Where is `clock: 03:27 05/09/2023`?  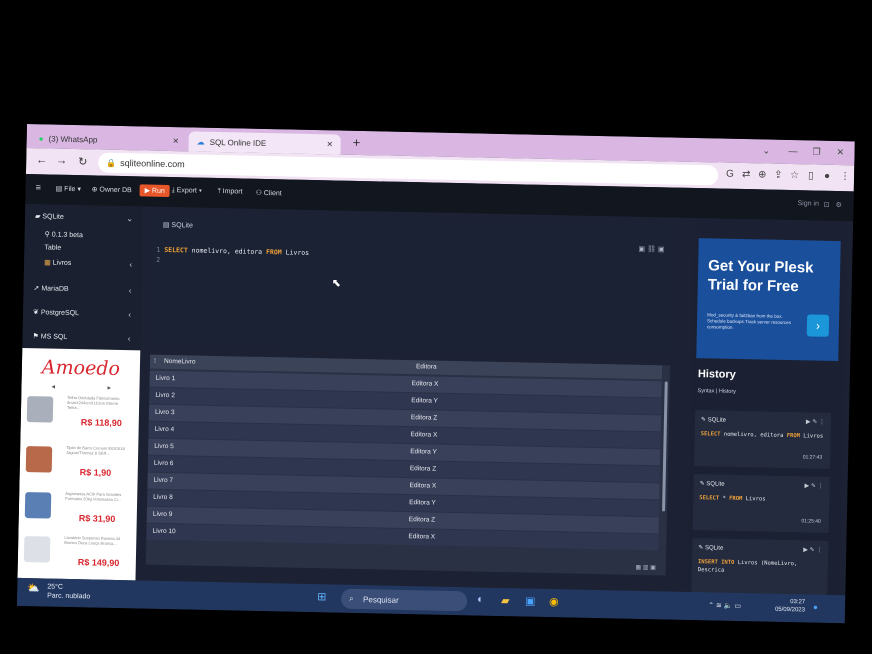
clock: 03:27 05/09/2023 is located at coordinates (790, 606).